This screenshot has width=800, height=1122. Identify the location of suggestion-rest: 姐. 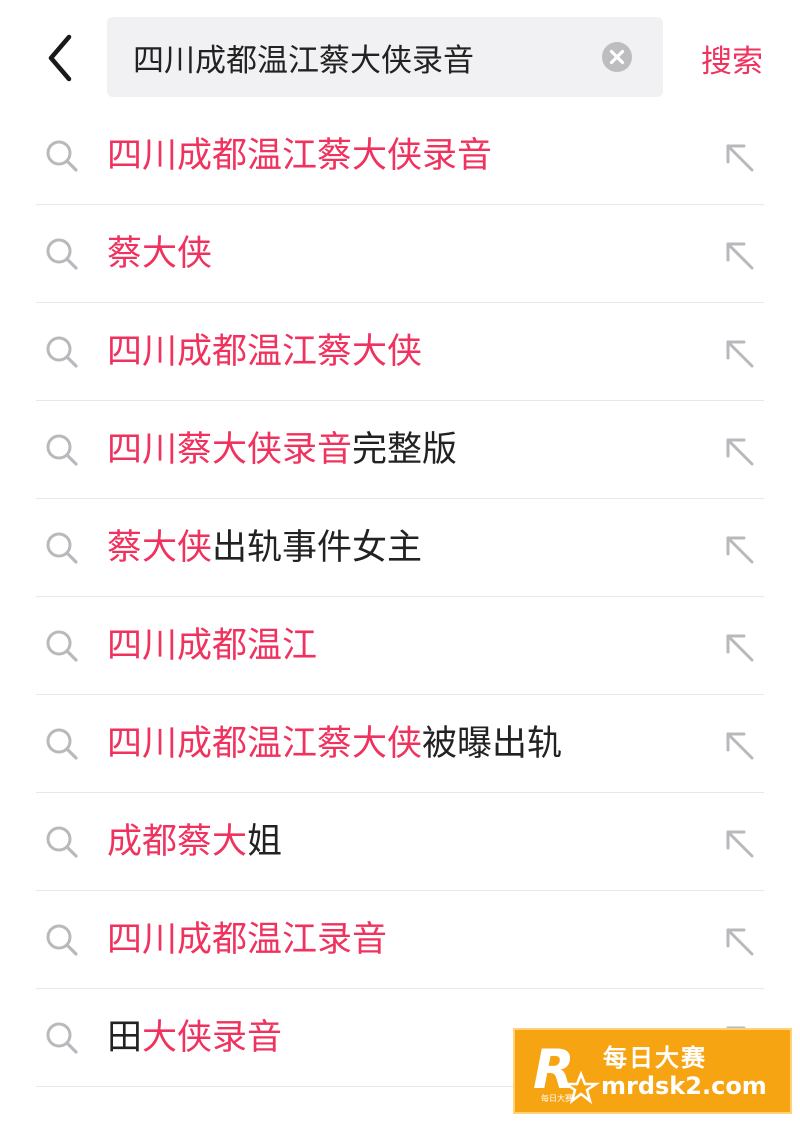
(265, 842).